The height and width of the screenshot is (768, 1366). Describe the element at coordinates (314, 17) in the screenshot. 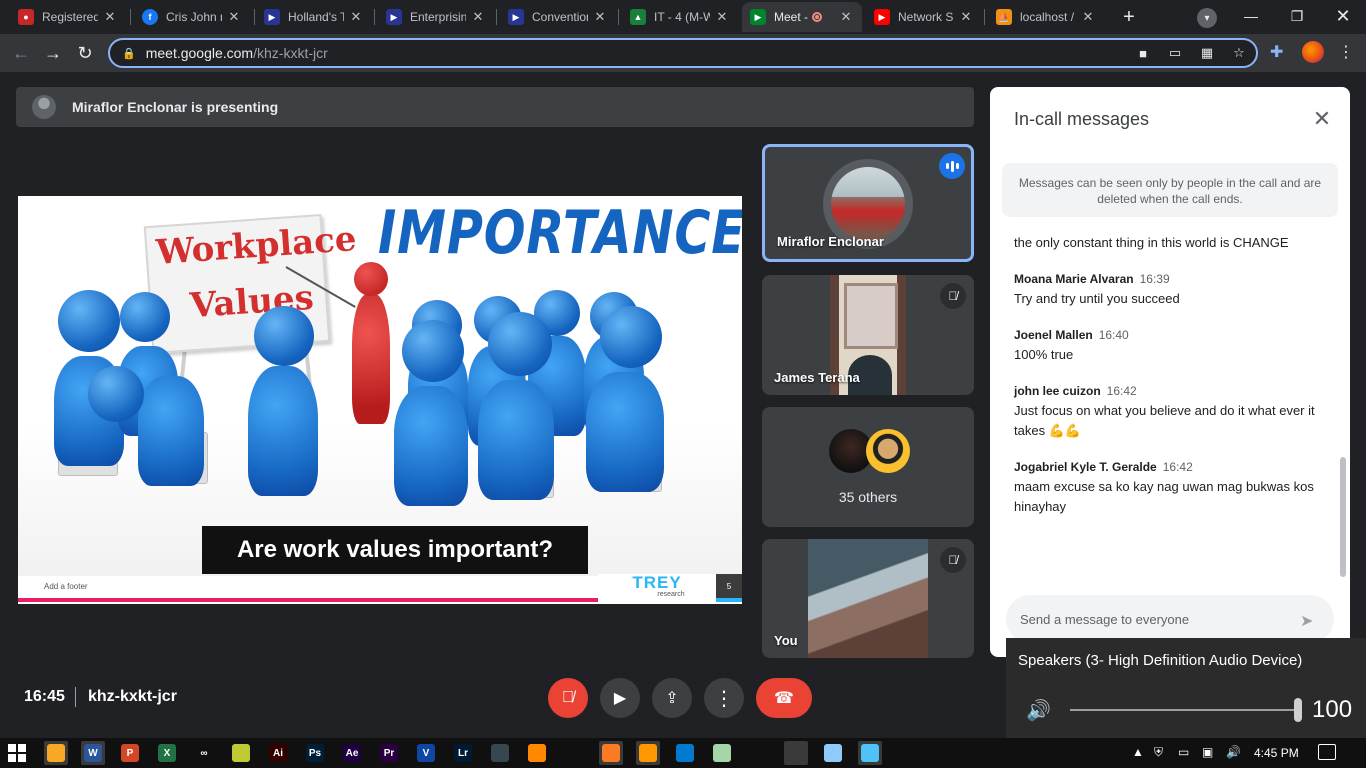

I see `browser-tab-hollands: ▶ Holland's T ✕` at that location.